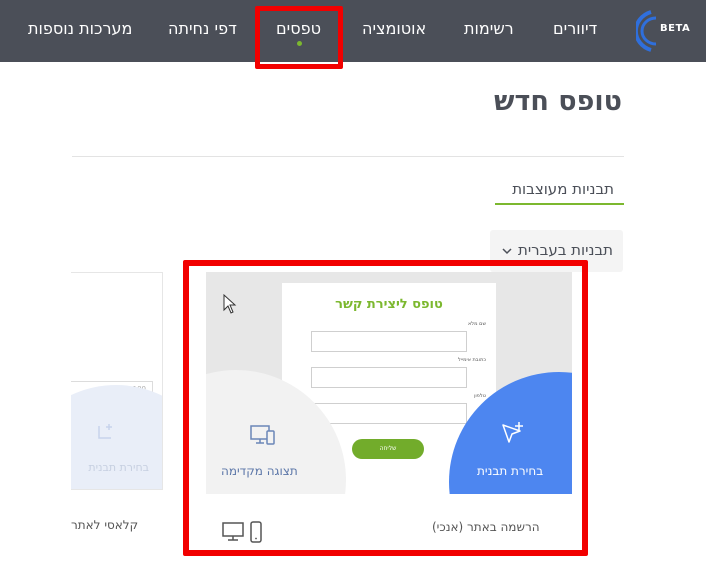  I want to click on choose-template-label: בחירת תבנית, so click(118, 467).